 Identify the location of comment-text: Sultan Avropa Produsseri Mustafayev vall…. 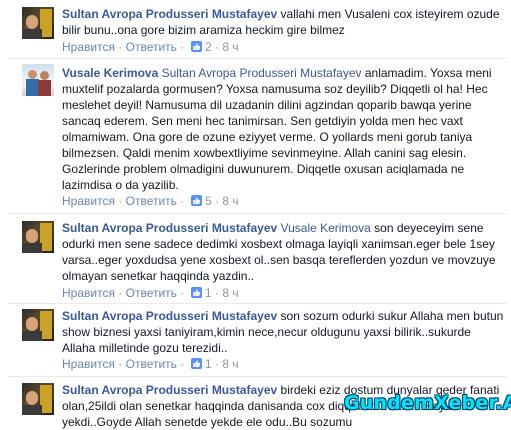
(284, 22).